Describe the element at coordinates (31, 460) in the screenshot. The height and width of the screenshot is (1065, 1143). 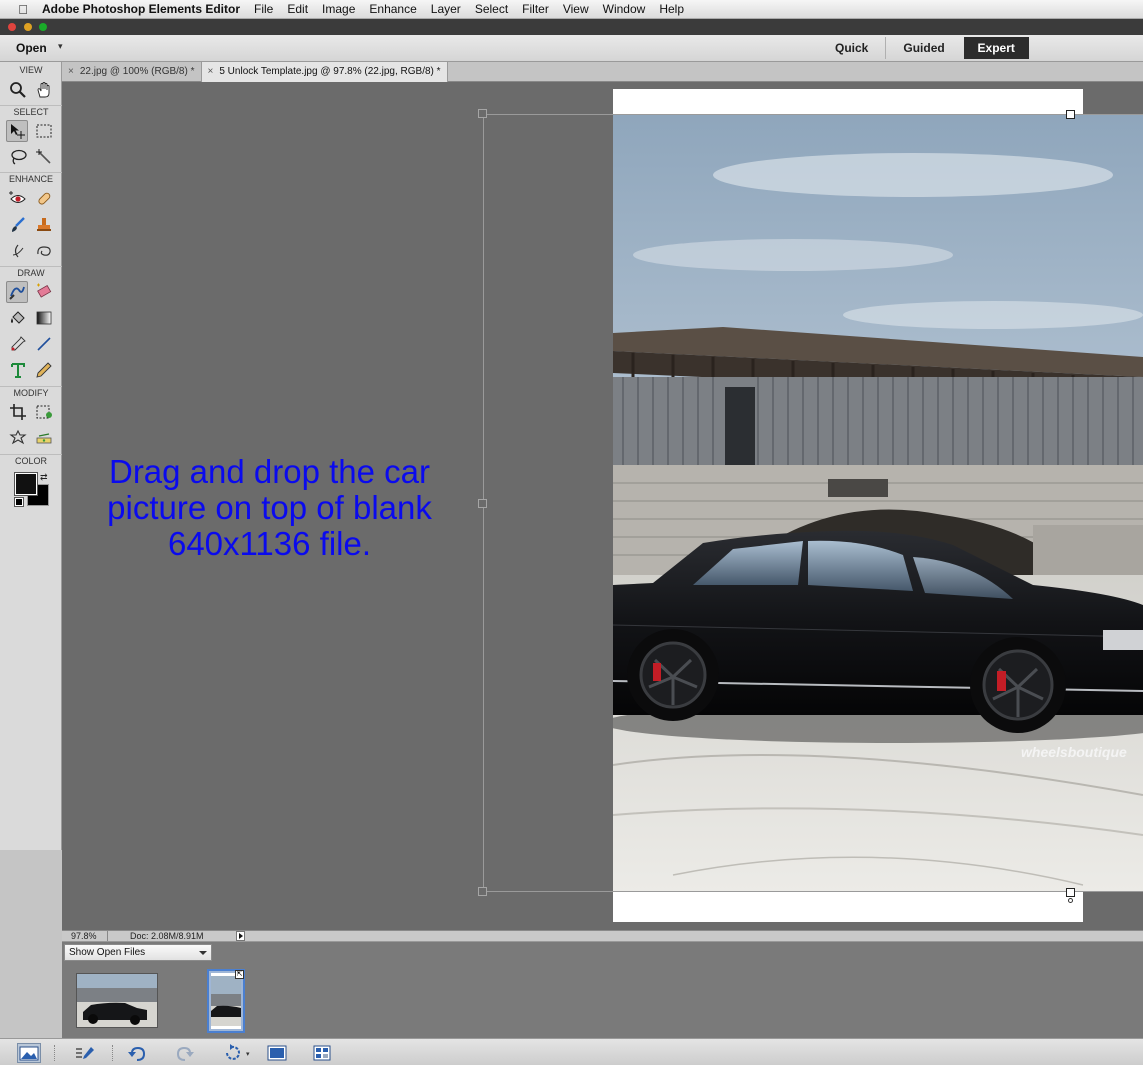
I see `section-color-label: COLOR` at that location.